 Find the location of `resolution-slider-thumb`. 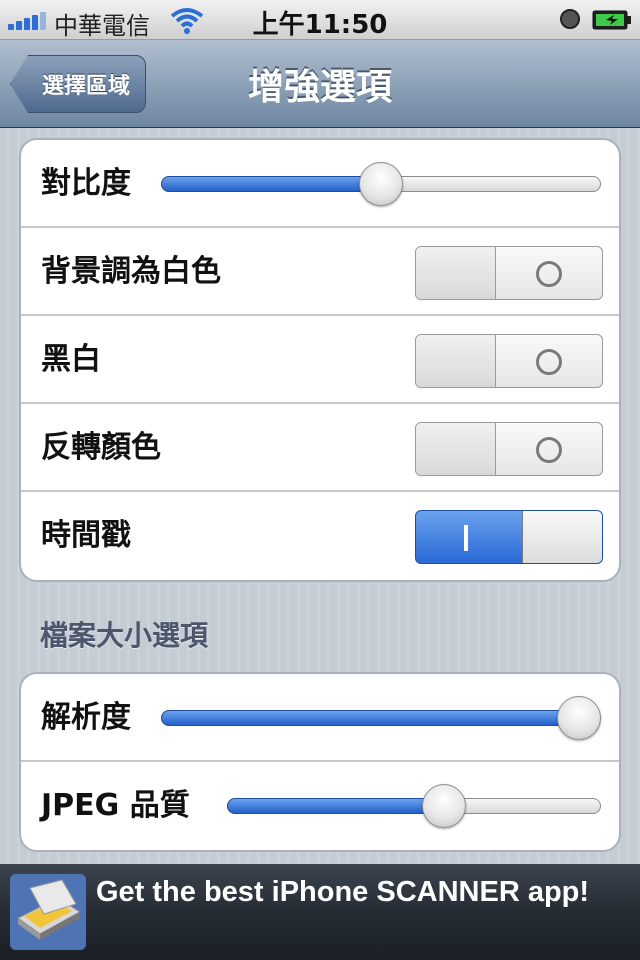

resolution-slider-thumb is located at coordinates (579, 718).